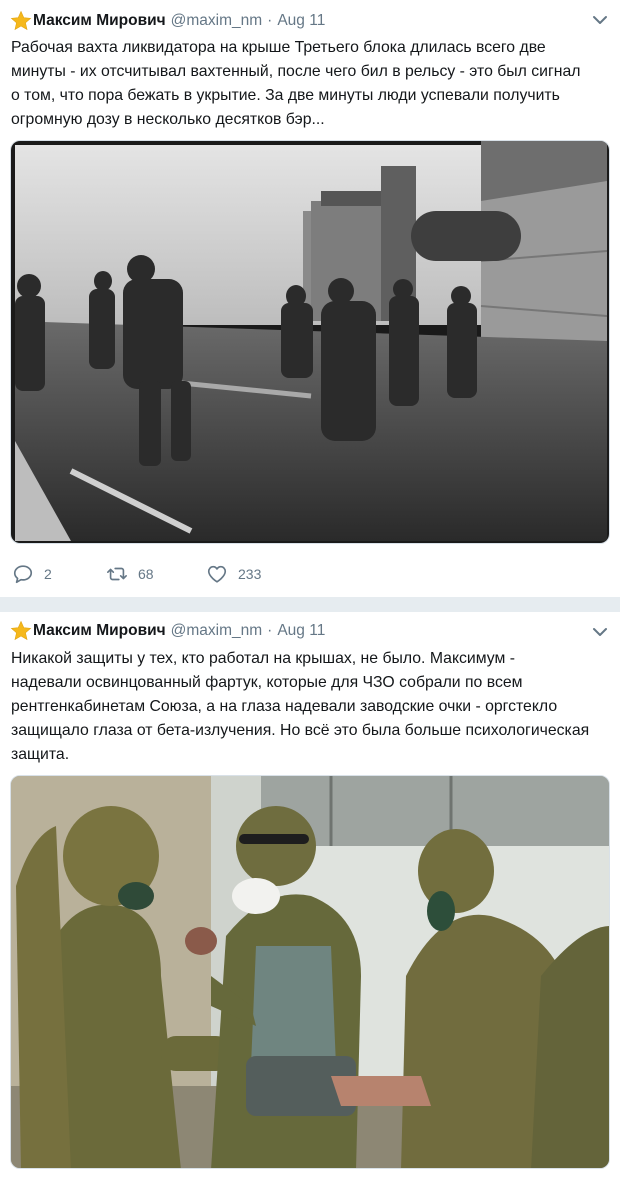  I want to click on retweet-icon, so click(117, 574).